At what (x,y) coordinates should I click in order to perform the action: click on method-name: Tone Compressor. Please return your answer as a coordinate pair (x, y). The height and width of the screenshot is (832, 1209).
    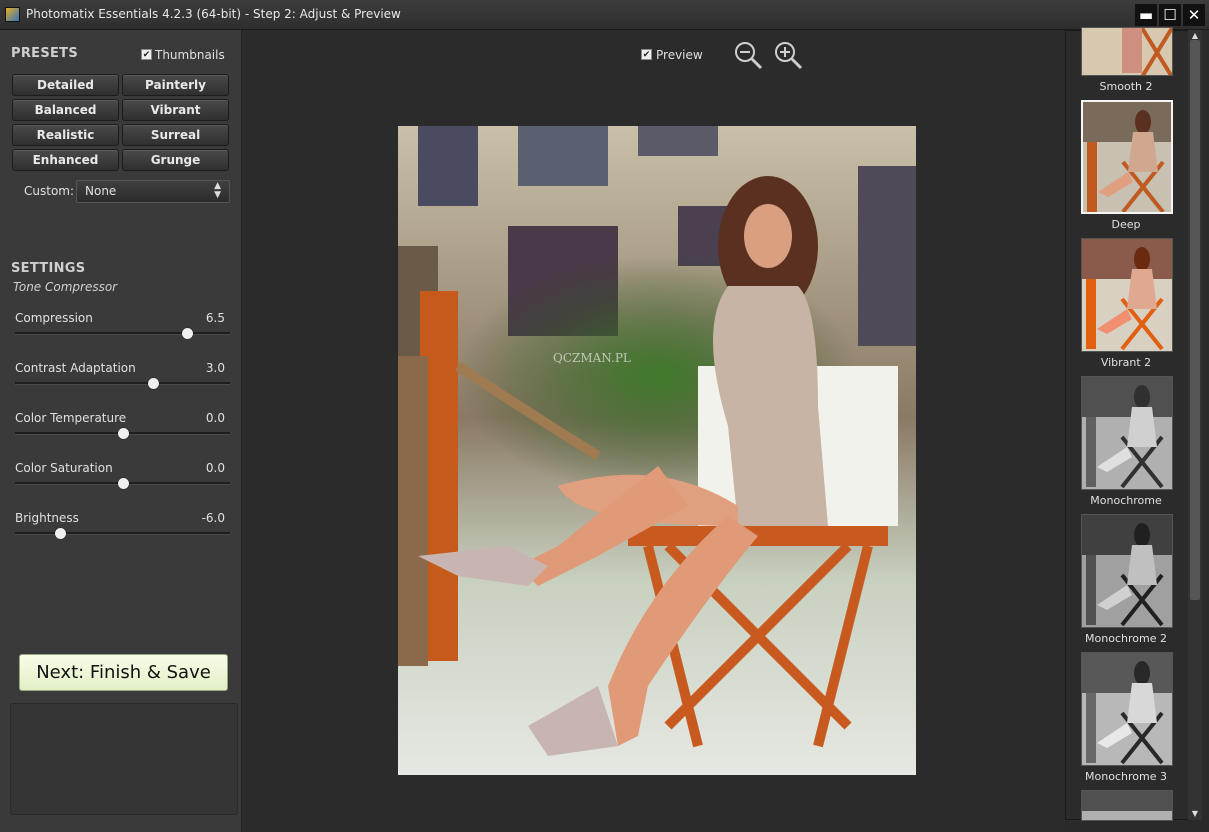
    Looking at the image, I should click on (65, 287).